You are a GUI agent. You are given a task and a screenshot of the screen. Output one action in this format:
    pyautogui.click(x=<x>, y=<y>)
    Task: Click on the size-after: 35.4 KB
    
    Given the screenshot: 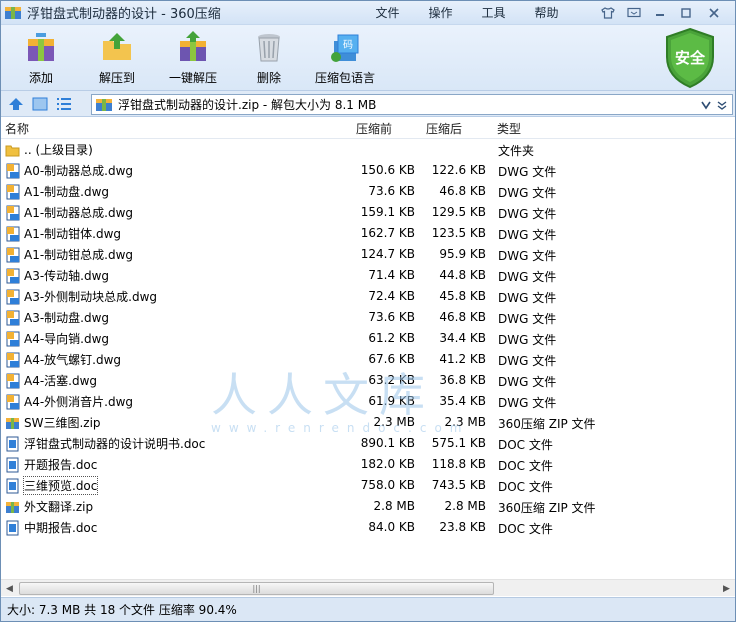 What is the action you would take?
    pyautogui.click(x=462, y=401)
    